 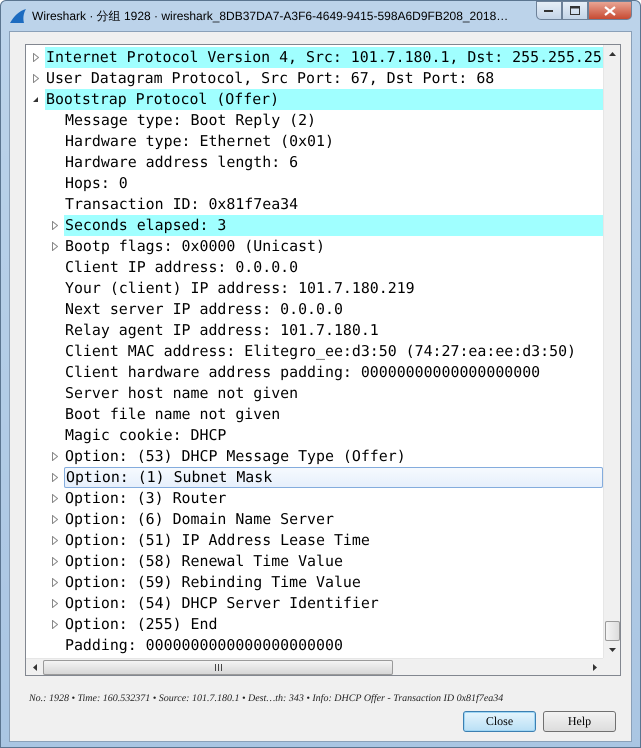 I want to click on close-icon, so click(x=610, y=11).